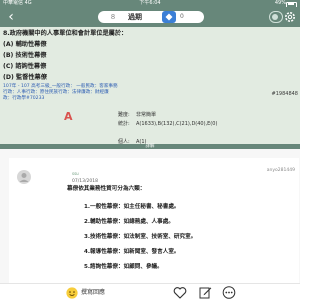 The image size is (320, 300). Describe the element at coordinates (93, 292) in the screenshot. I see `write-response-button: 撰寫回應` at that location.